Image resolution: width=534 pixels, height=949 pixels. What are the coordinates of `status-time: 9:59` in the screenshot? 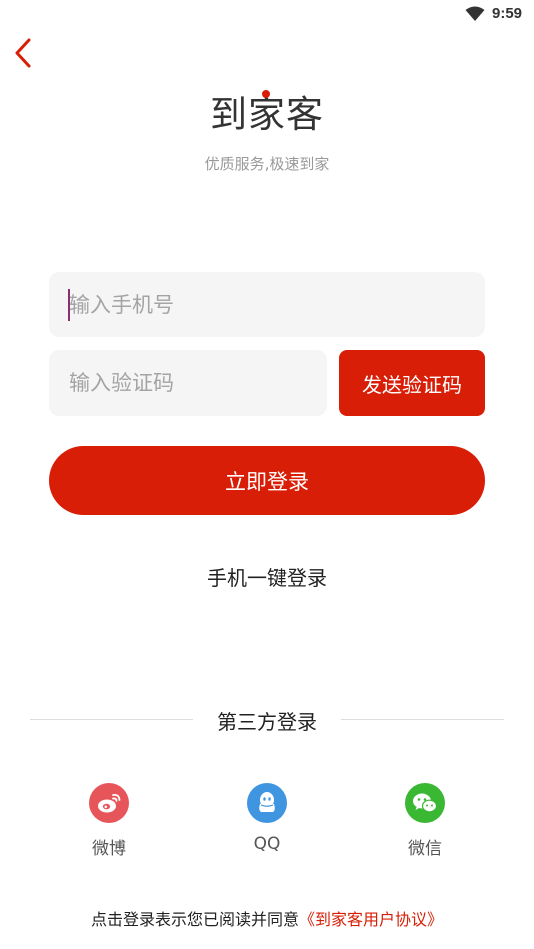 It's located at (507, 13).